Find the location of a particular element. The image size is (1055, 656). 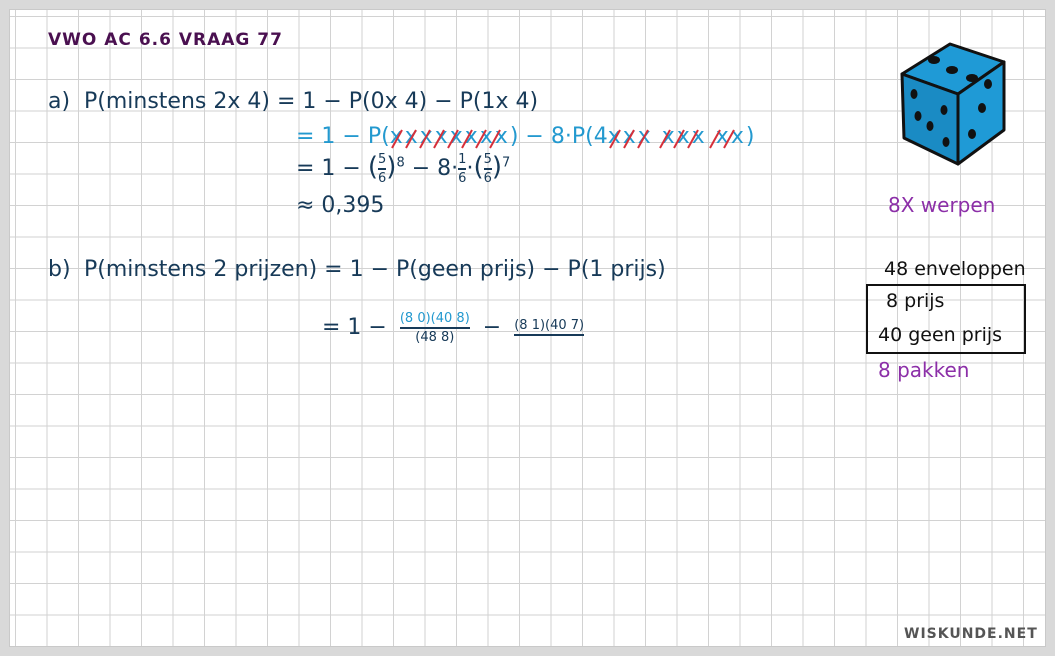

part-b-line2: = 1 − (8 0)(40 8) (48 8) − (8 1)(40 7) is located at coordinates (453, 328).